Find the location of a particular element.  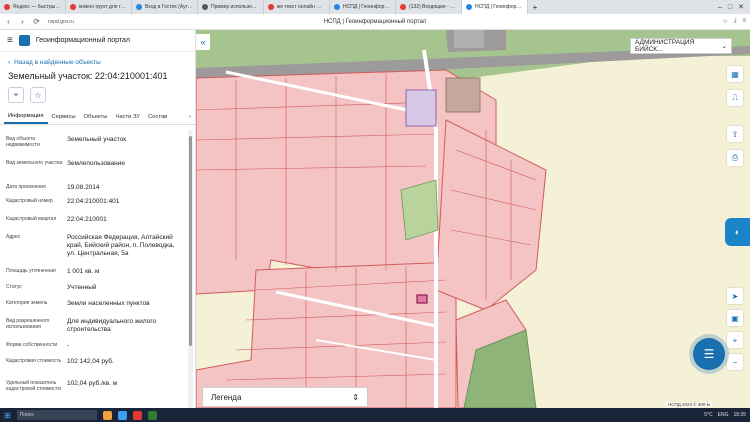

file-explorer-icon is located at coordinates (107, 415).